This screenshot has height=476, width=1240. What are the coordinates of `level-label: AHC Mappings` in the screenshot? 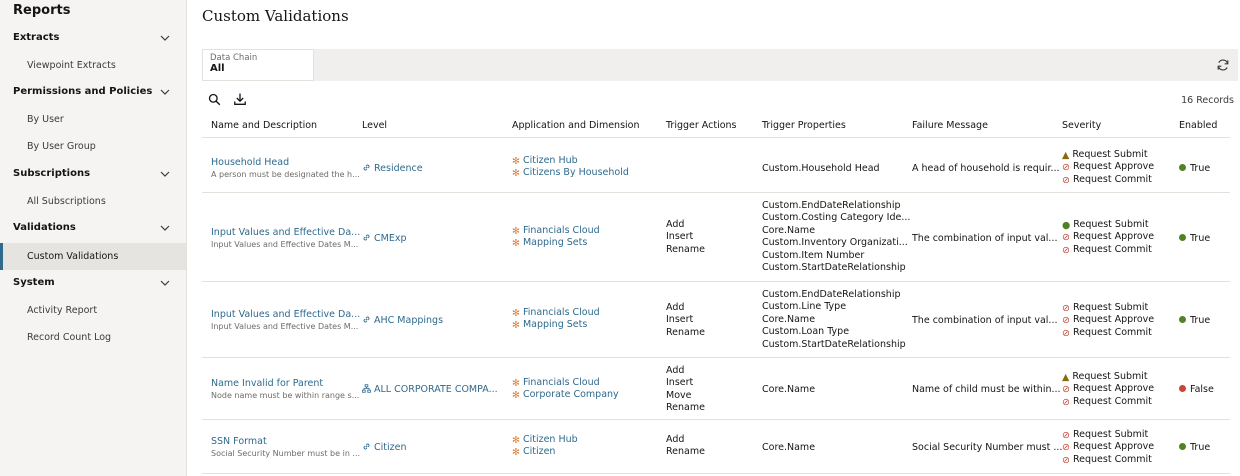 It's located at (409, 320).